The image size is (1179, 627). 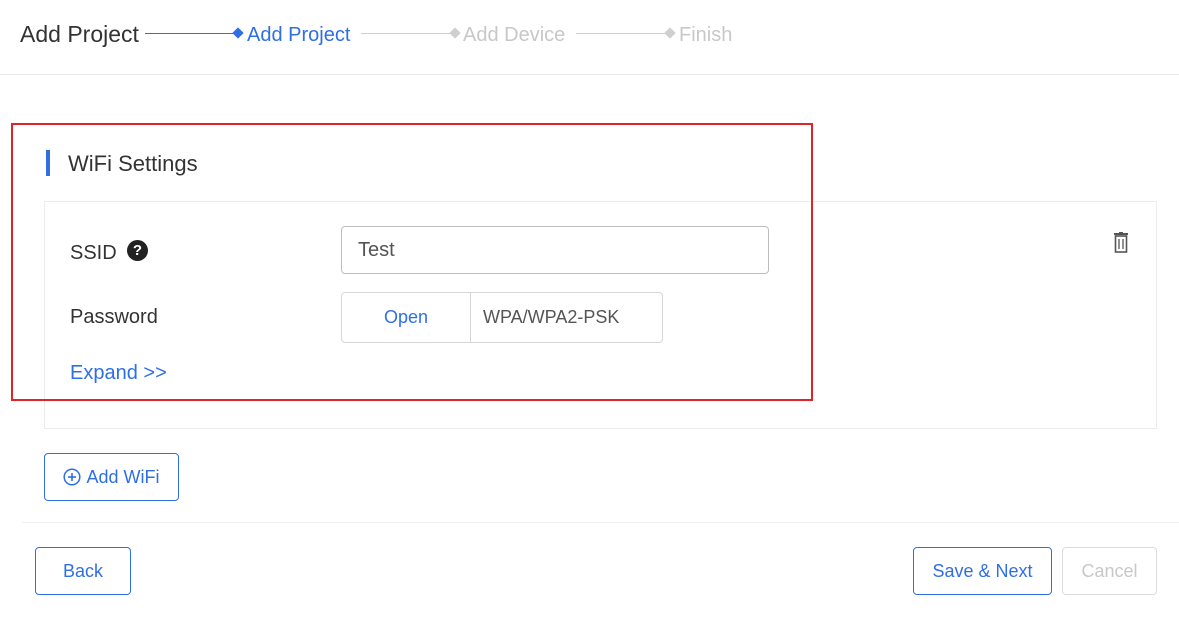 I want to click on plus-circle-icon, so click(x=72, y=477).